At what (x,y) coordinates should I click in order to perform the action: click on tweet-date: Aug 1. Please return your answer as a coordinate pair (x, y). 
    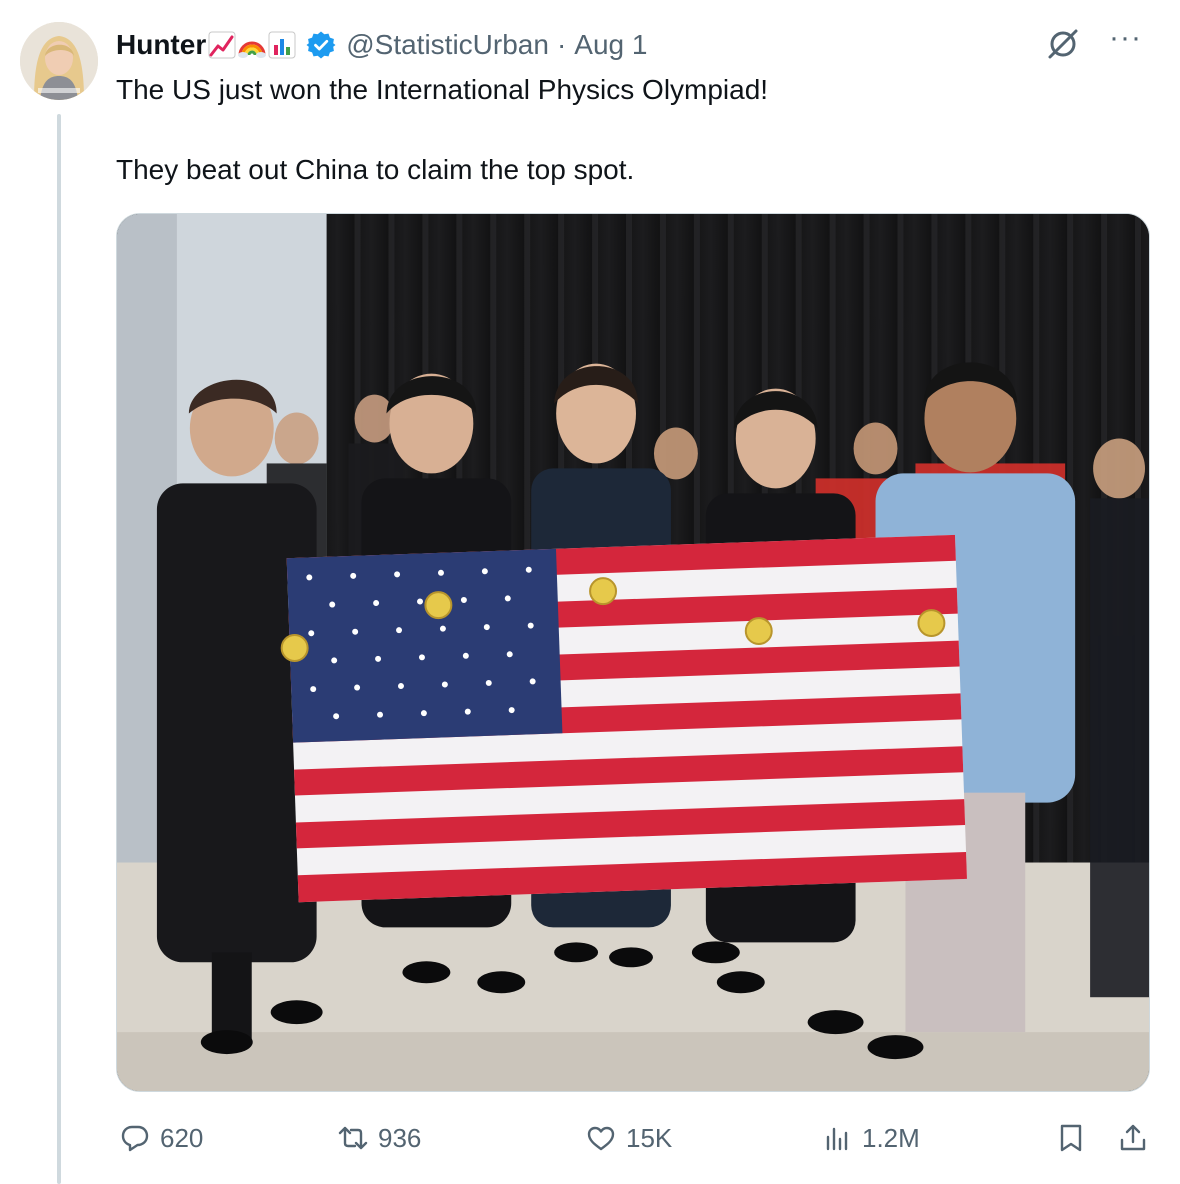
    Looking at the image, I should click on (610, 45).